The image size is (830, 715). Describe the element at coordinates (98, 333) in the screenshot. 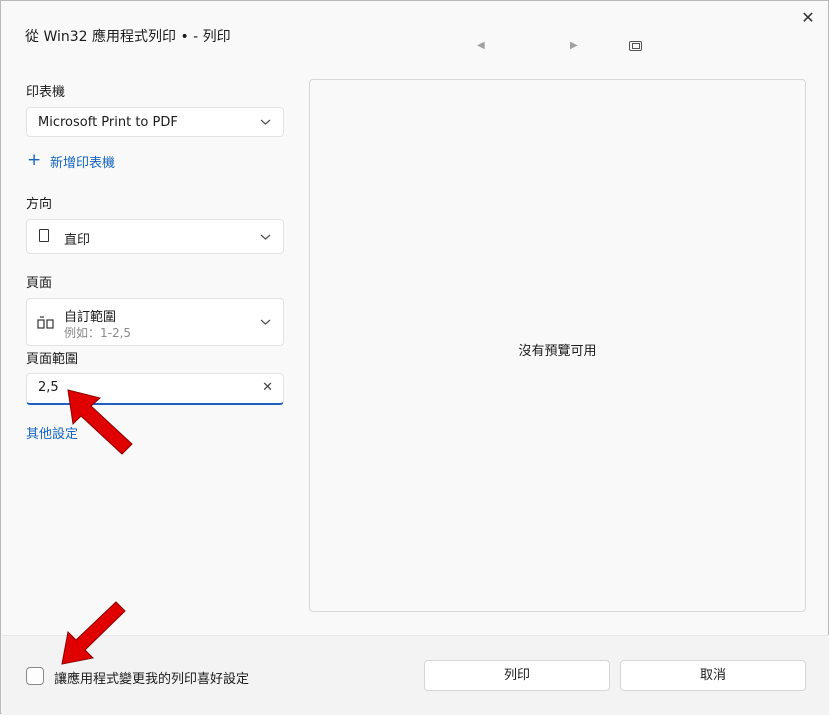

I see `pages-hint: 例如：1-2,5` at that location.